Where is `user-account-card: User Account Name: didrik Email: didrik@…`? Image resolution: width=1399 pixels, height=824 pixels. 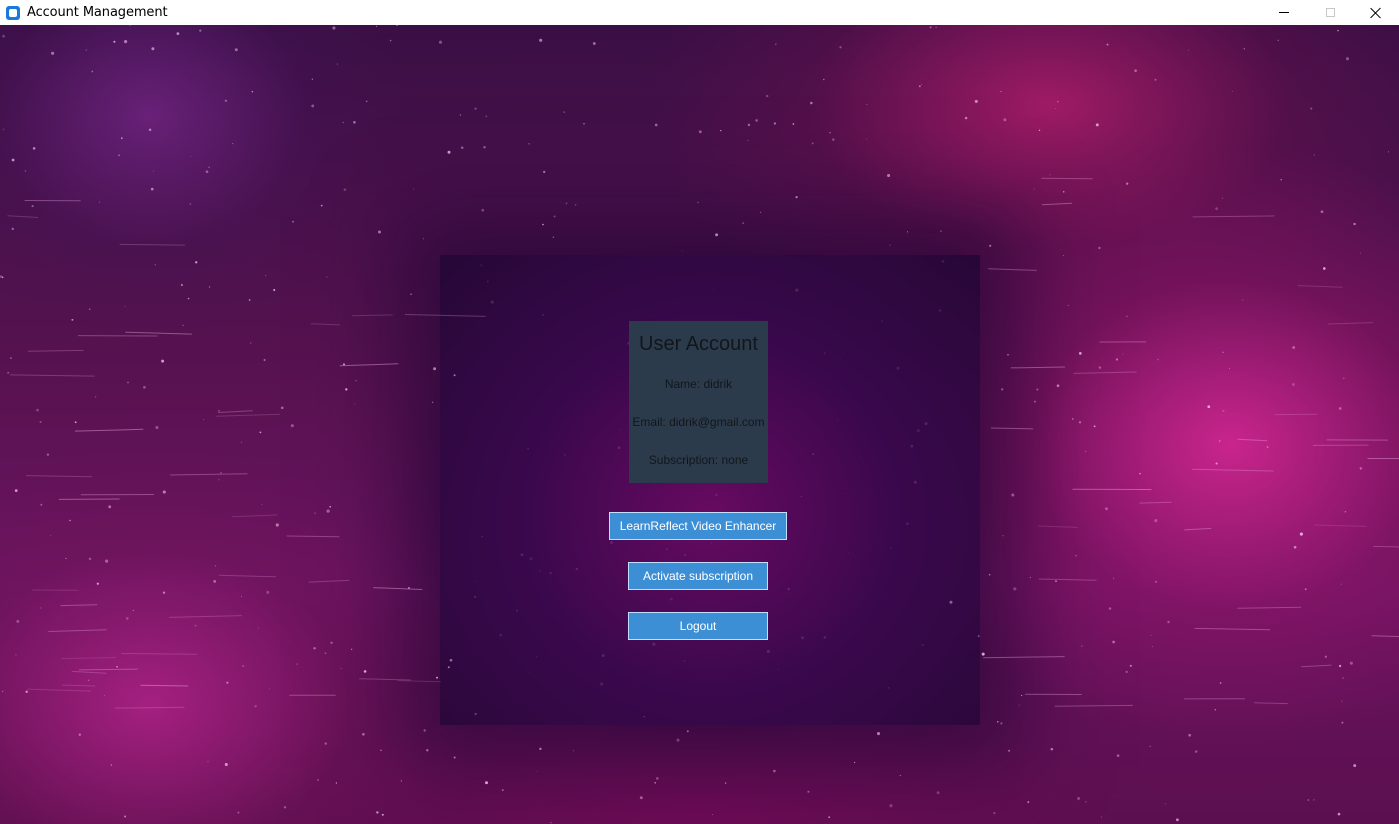 user-account-card: User Account Name: didrik Email: didrik@… is located at coordinates (698, 402).